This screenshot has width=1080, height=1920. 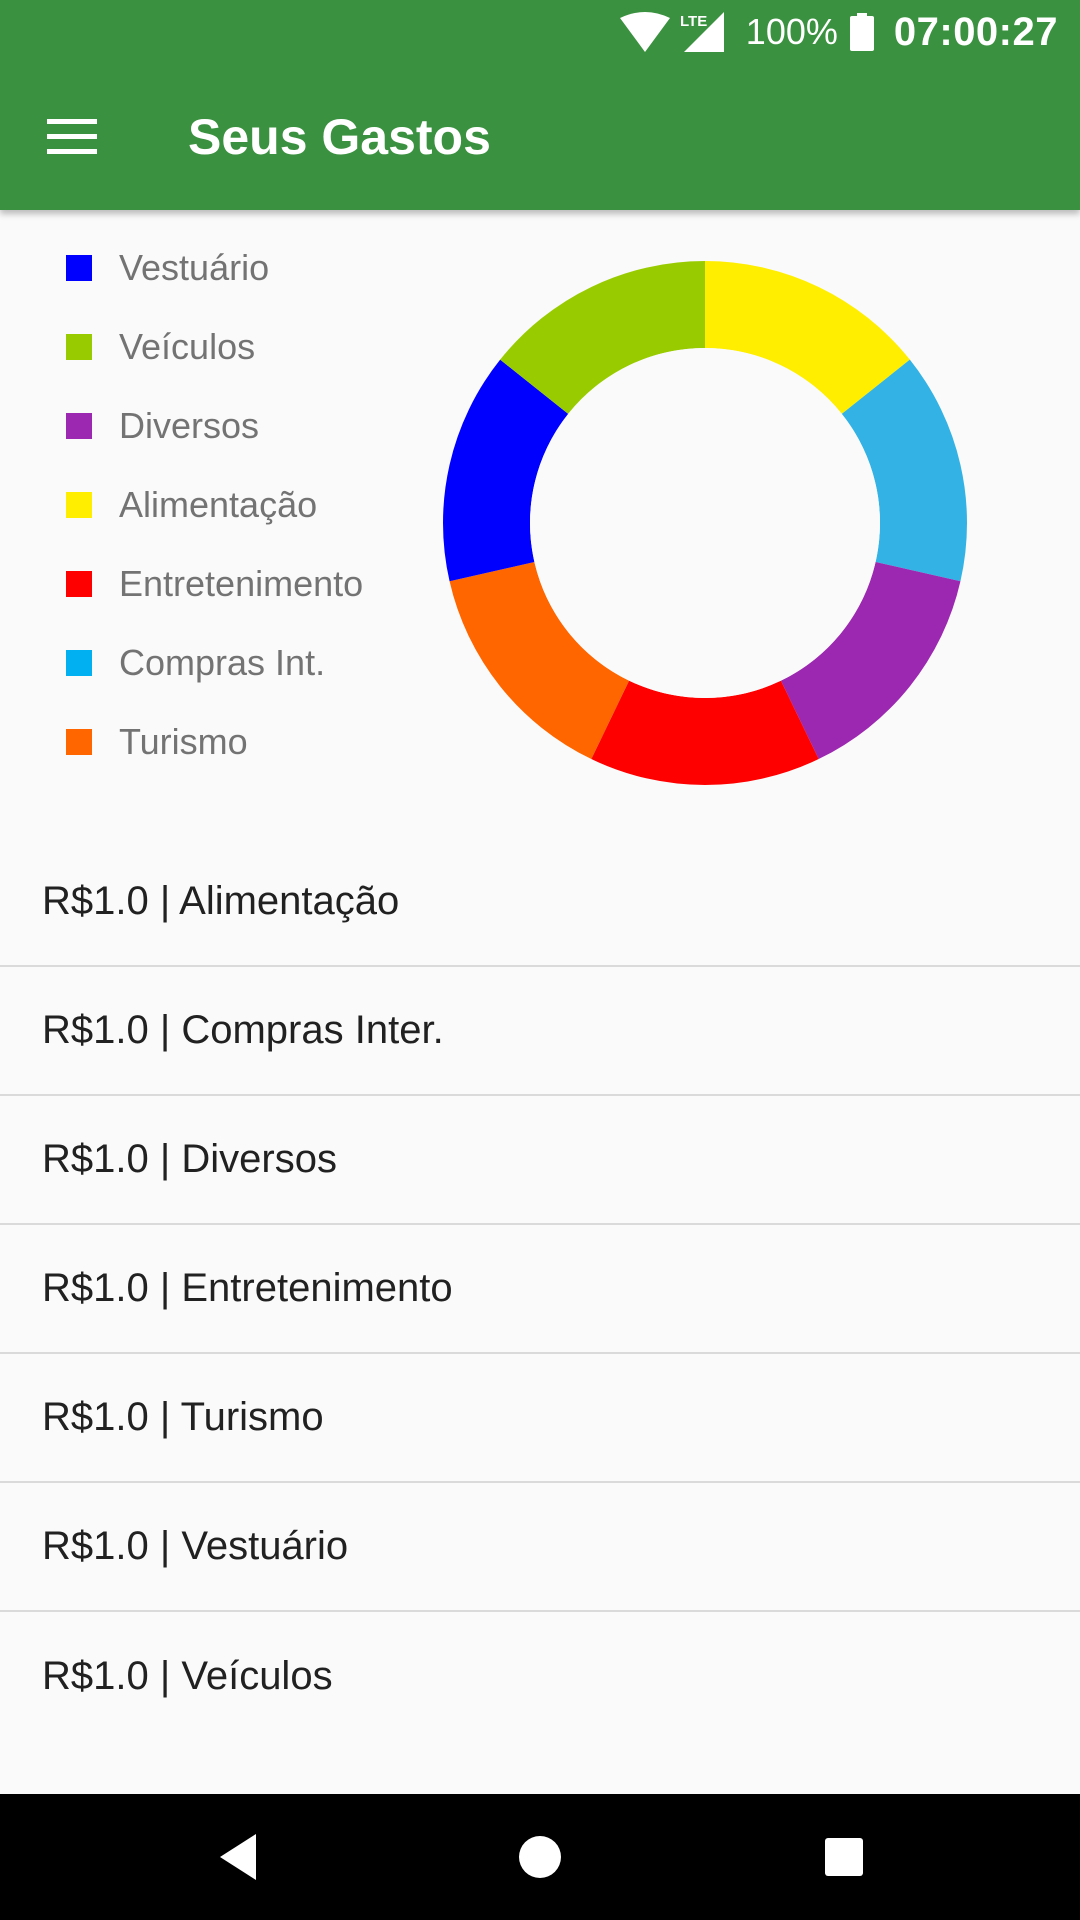 What do you see at coordinates (644, 32) in the screenshot?
I see `wifi-icon` at bounding box center [644, 32].